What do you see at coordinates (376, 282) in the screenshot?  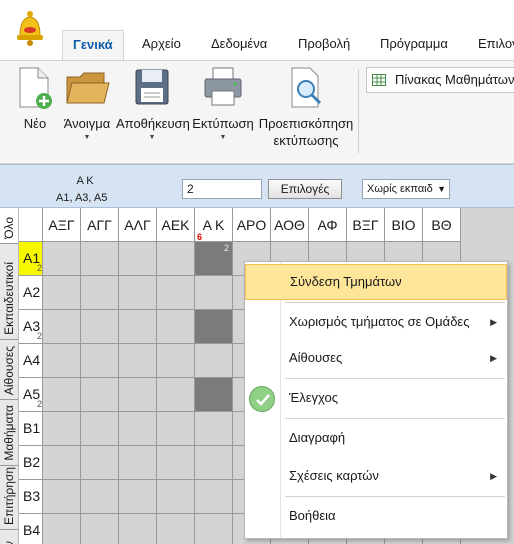 I see `menu-item-link-sections: Σύνδεση Τμημάτων` at bounding box center [376, 282].